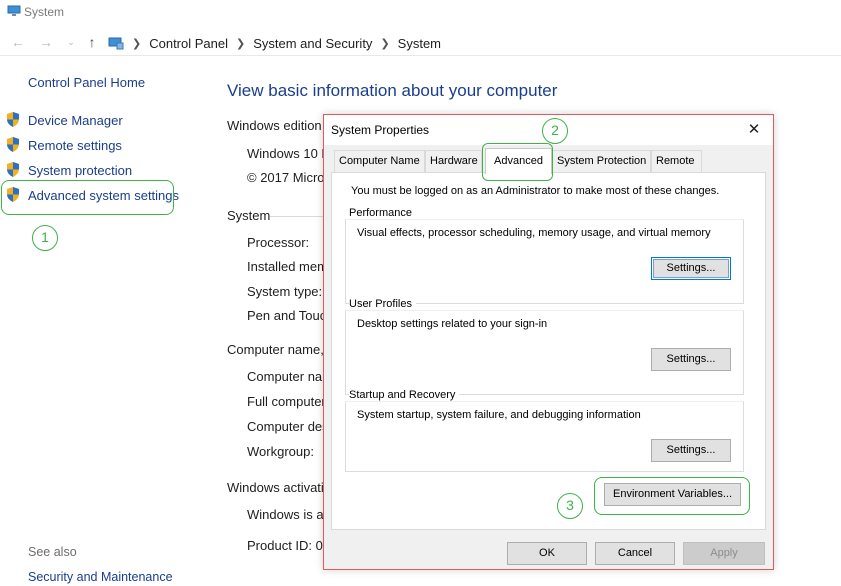 Image resolution: width=841 pixels, height=586 pixels. Describe the element at coordinates (518, 161) in the screenshot. I see `tab-advanced: Advanced` at that location.